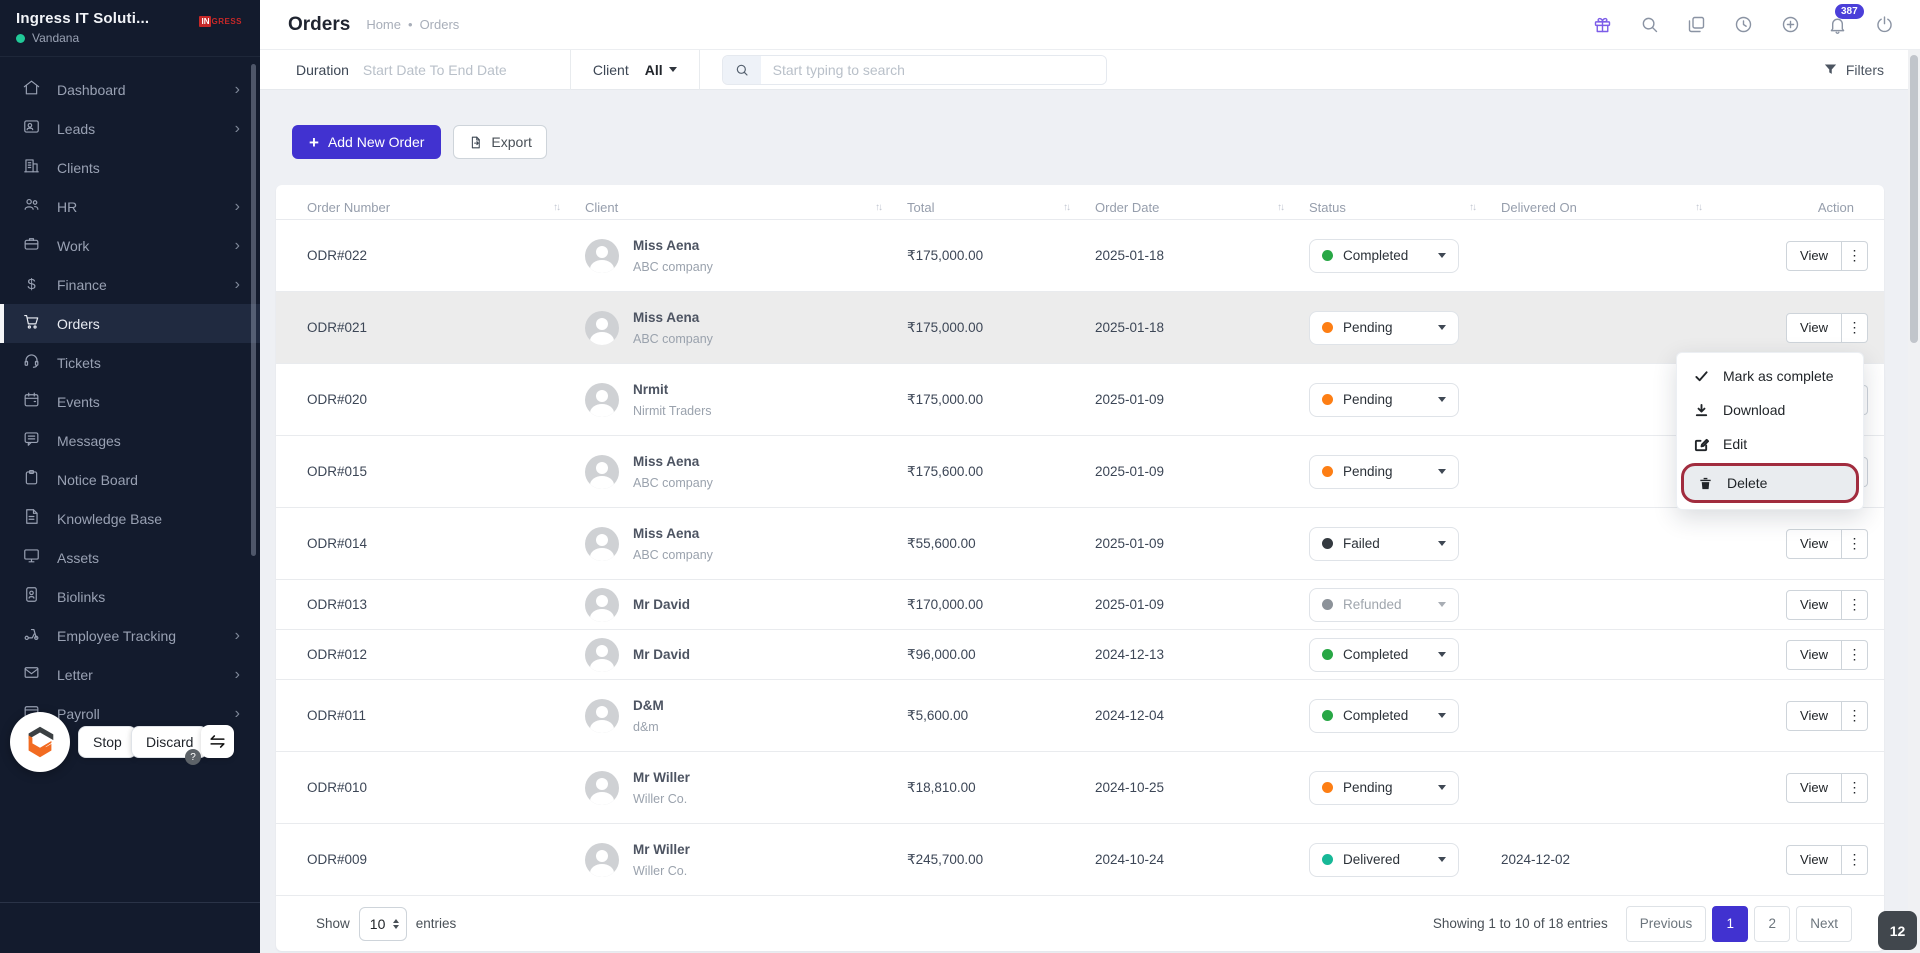 This screenshot has height=953, width=1920. What do you see at coordinates (1614, 207) in the screenshot?
I see `column-header-delivered-on: Delivered On ↑↓` at bounding box center [1614, 207].